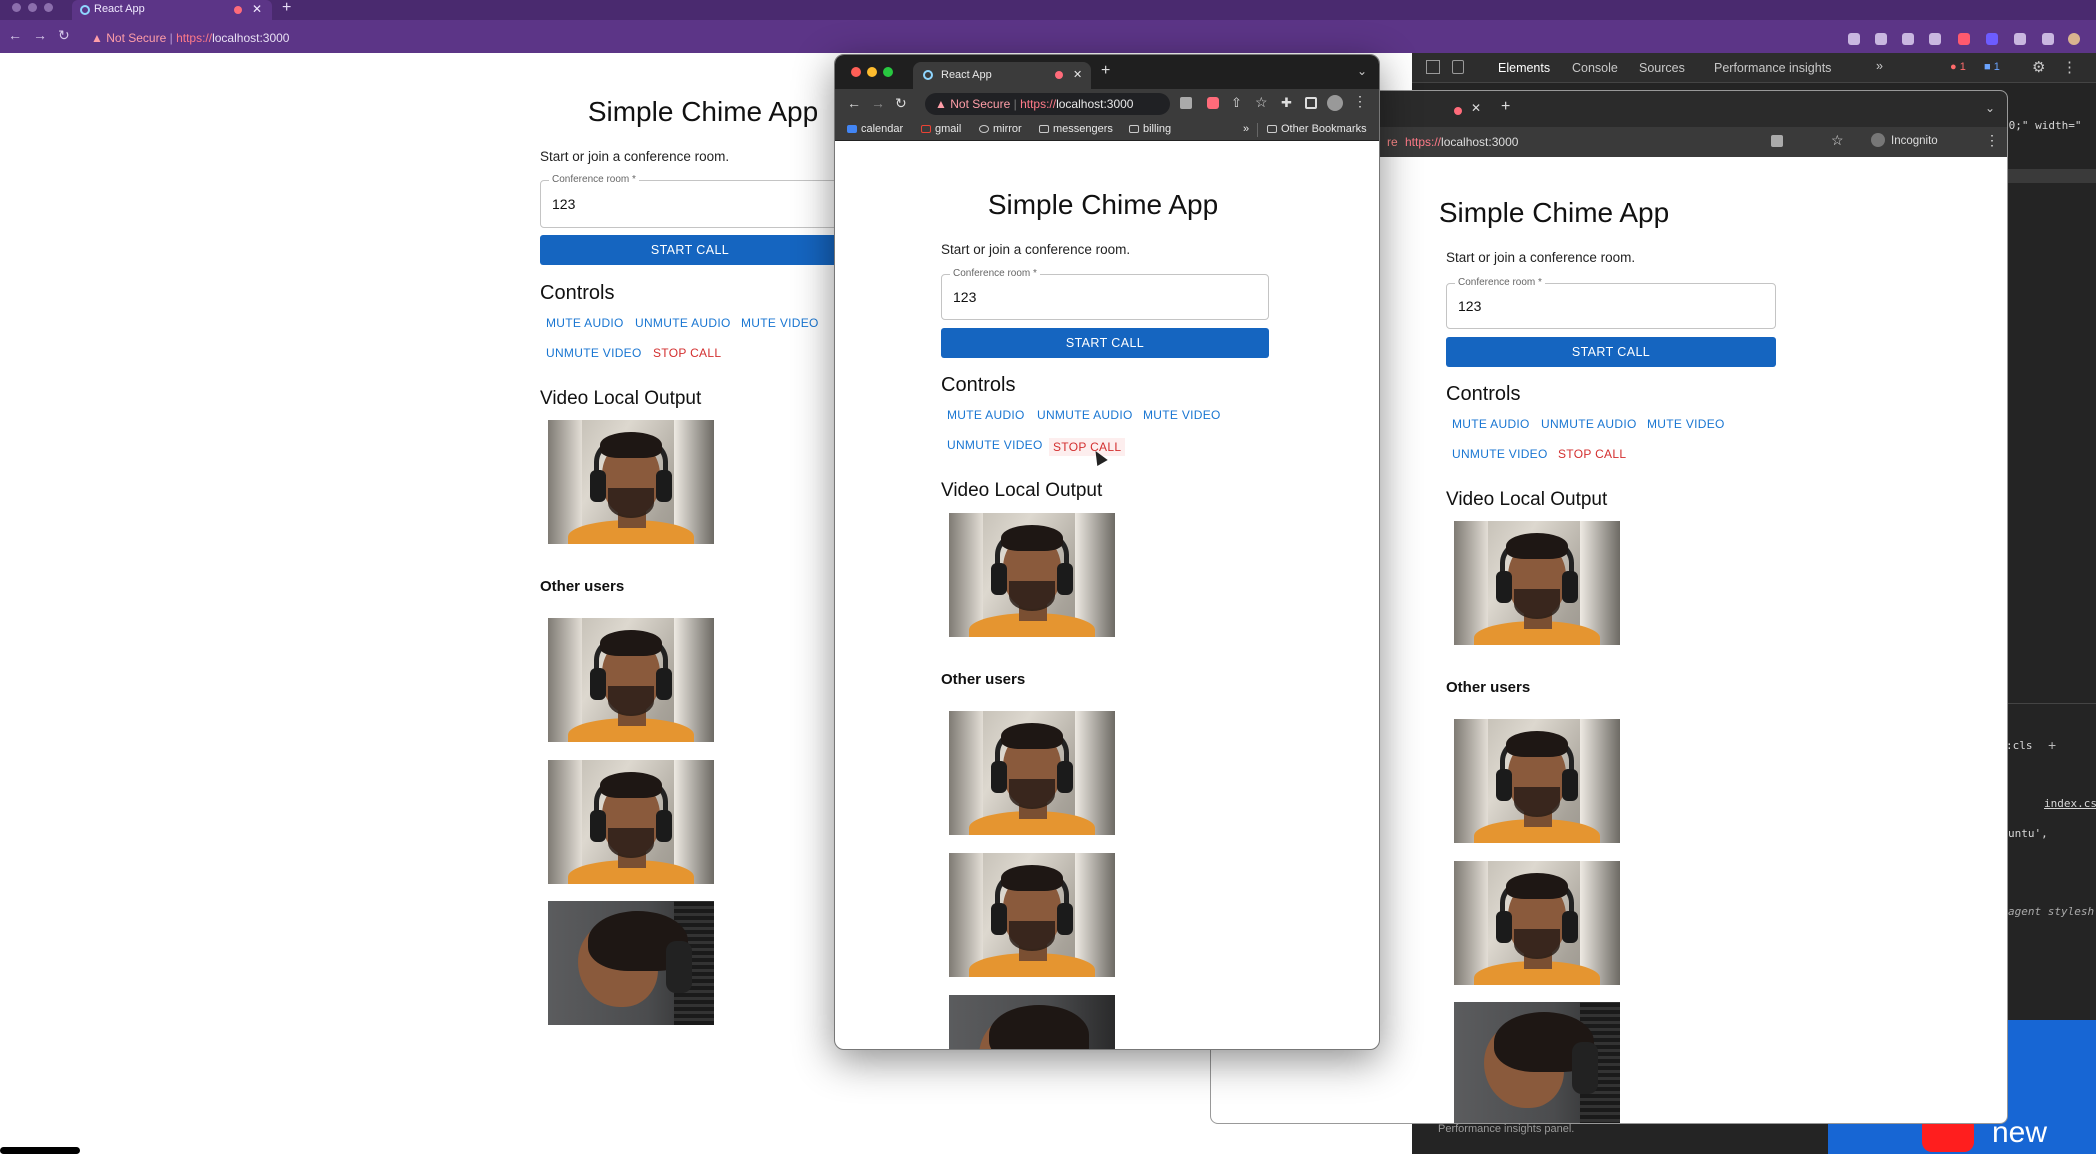 Image resolution: width=2096 pixels, height=1154 pixels. I want to click on background-address-bar: ▲ Not Secure | https://localhost:3000, so click(960, 38).